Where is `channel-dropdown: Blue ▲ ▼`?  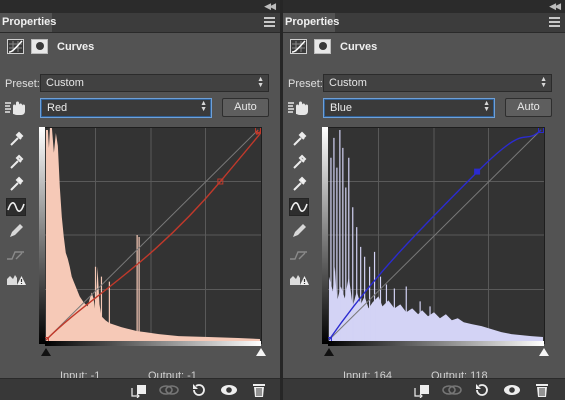 channel-dropdown: Blue ▲ ▼ is located at coordinates (409, 108).